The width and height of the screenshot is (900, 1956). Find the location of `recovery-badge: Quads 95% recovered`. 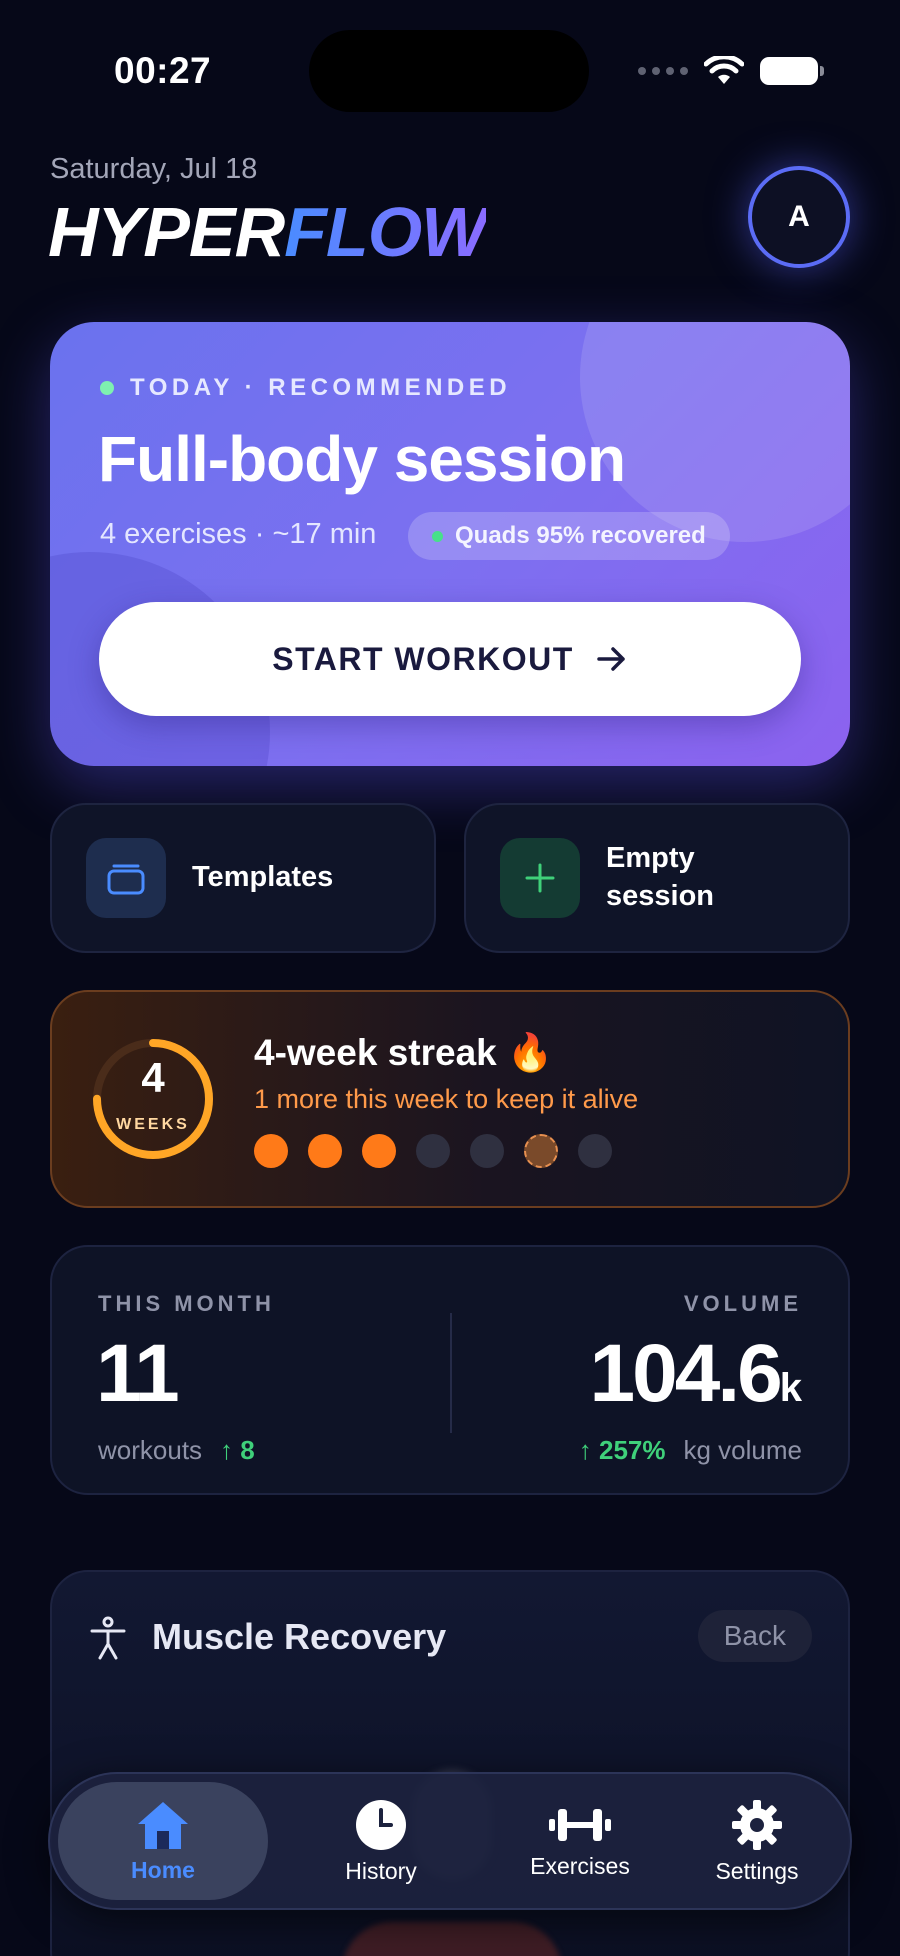

recovery-badge: Quads 95% recovered is located at coordinates (569, 536).